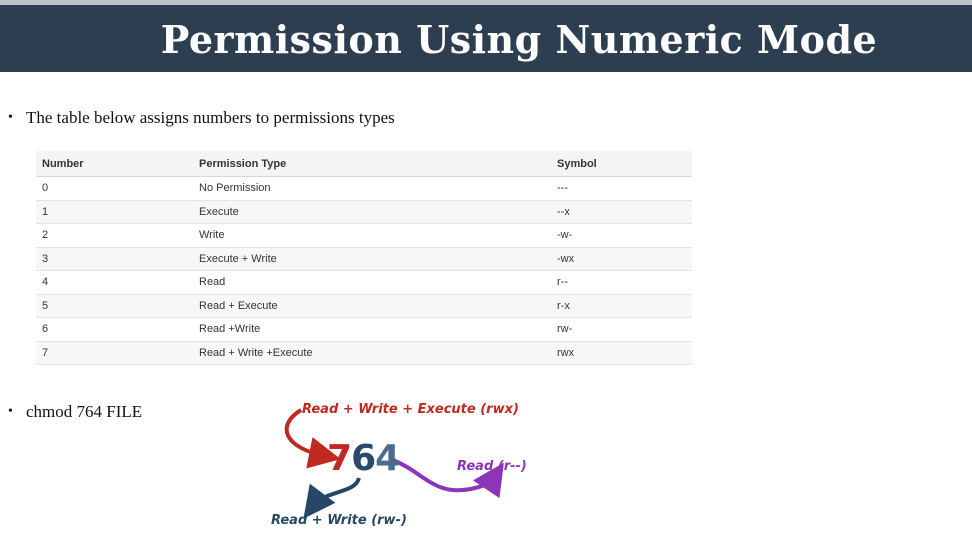 The image size is (972, 545). Describe the element at coordinates (114, 259) in the screenshot. I see `cell-number: 3` at that location.